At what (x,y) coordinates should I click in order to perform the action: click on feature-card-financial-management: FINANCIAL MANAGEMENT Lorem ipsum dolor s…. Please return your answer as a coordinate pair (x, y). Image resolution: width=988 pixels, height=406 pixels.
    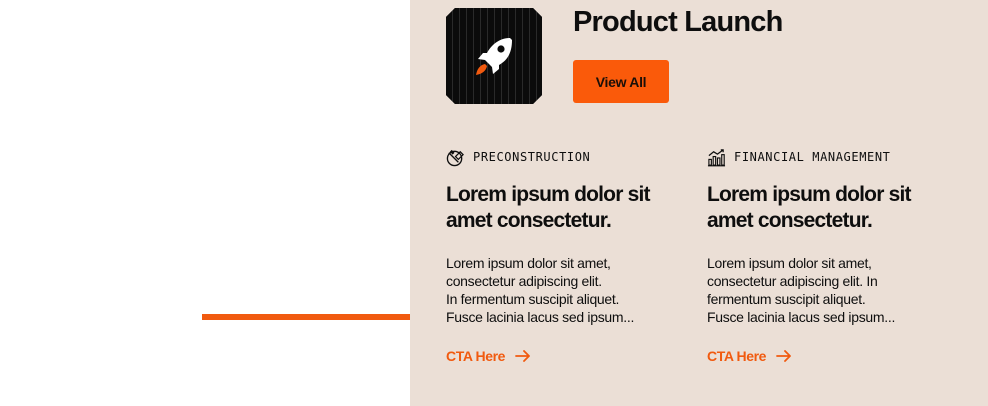
    Looking at the image, I should click on (832, 256).